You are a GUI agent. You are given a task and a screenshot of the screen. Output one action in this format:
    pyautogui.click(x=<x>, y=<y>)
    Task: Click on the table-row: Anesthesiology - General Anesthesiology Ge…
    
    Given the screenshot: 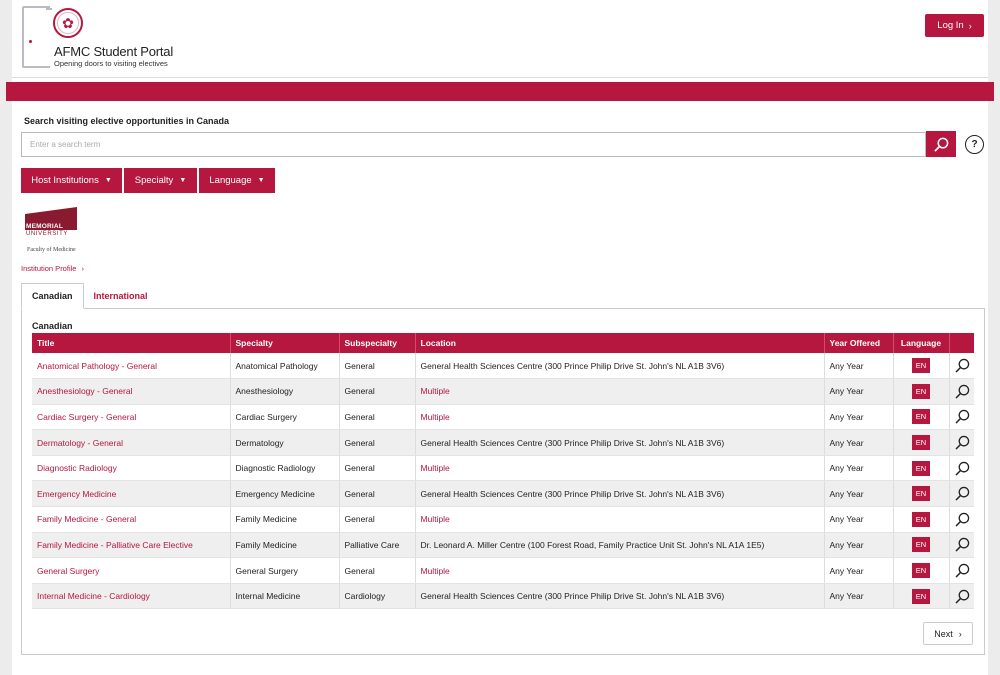 What is the action you would take?
    pyautogui.click(x=503, y=391)
    